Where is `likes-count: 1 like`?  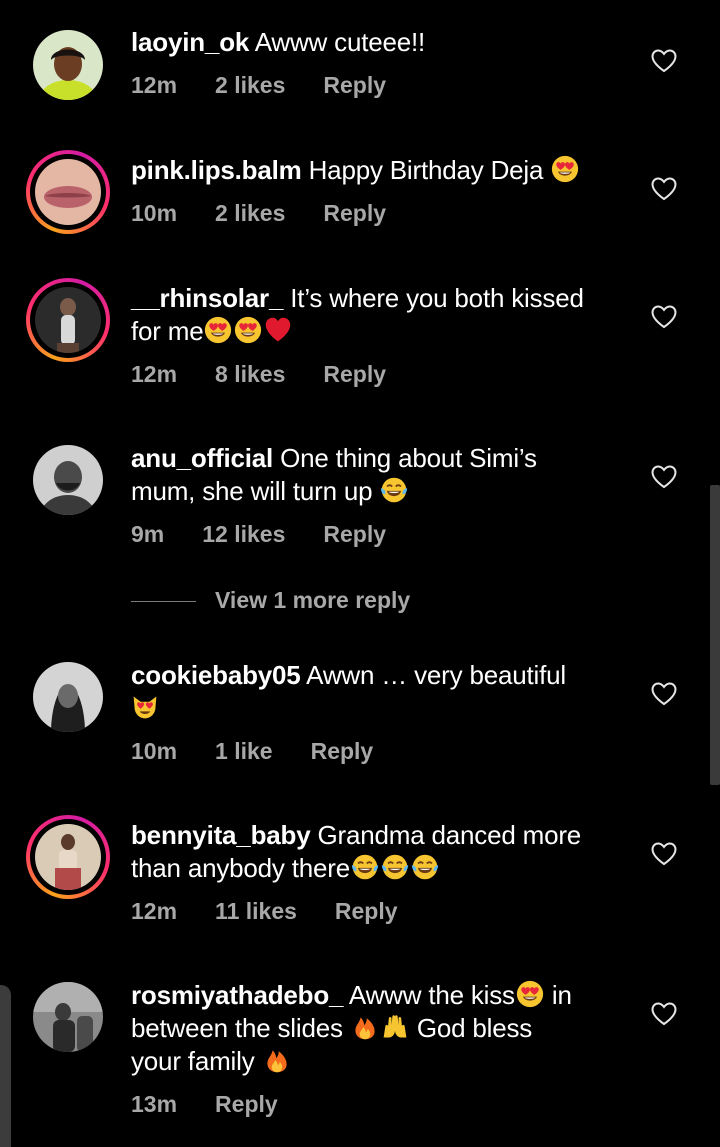 likes-count: 1 like is located at coordinates (244, 751).